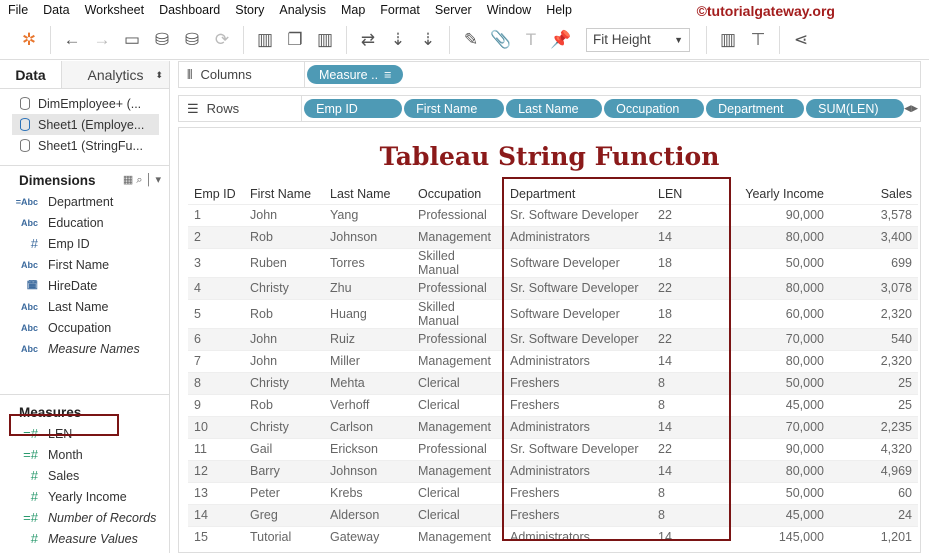  What do you see at coordinates (284, 382) in the screenshot?
I see `table-cell: Christy` at bounding box center [284, 382].